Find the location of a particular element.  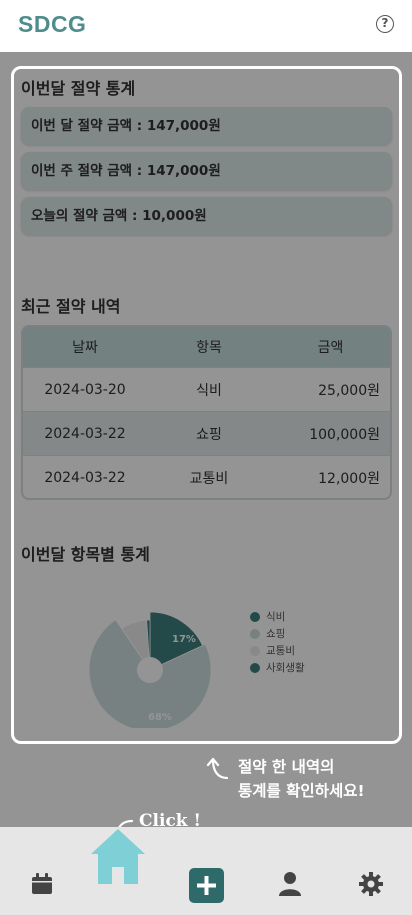

user-icon is located at coordinates (290, 884).